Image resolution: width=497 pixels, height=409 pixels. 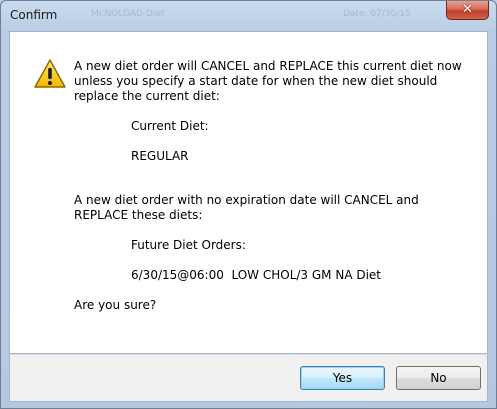 What do you see at coordinates (50, 73) in the screenshot?
I see `warning-icon` at bounding box center [50, 73].